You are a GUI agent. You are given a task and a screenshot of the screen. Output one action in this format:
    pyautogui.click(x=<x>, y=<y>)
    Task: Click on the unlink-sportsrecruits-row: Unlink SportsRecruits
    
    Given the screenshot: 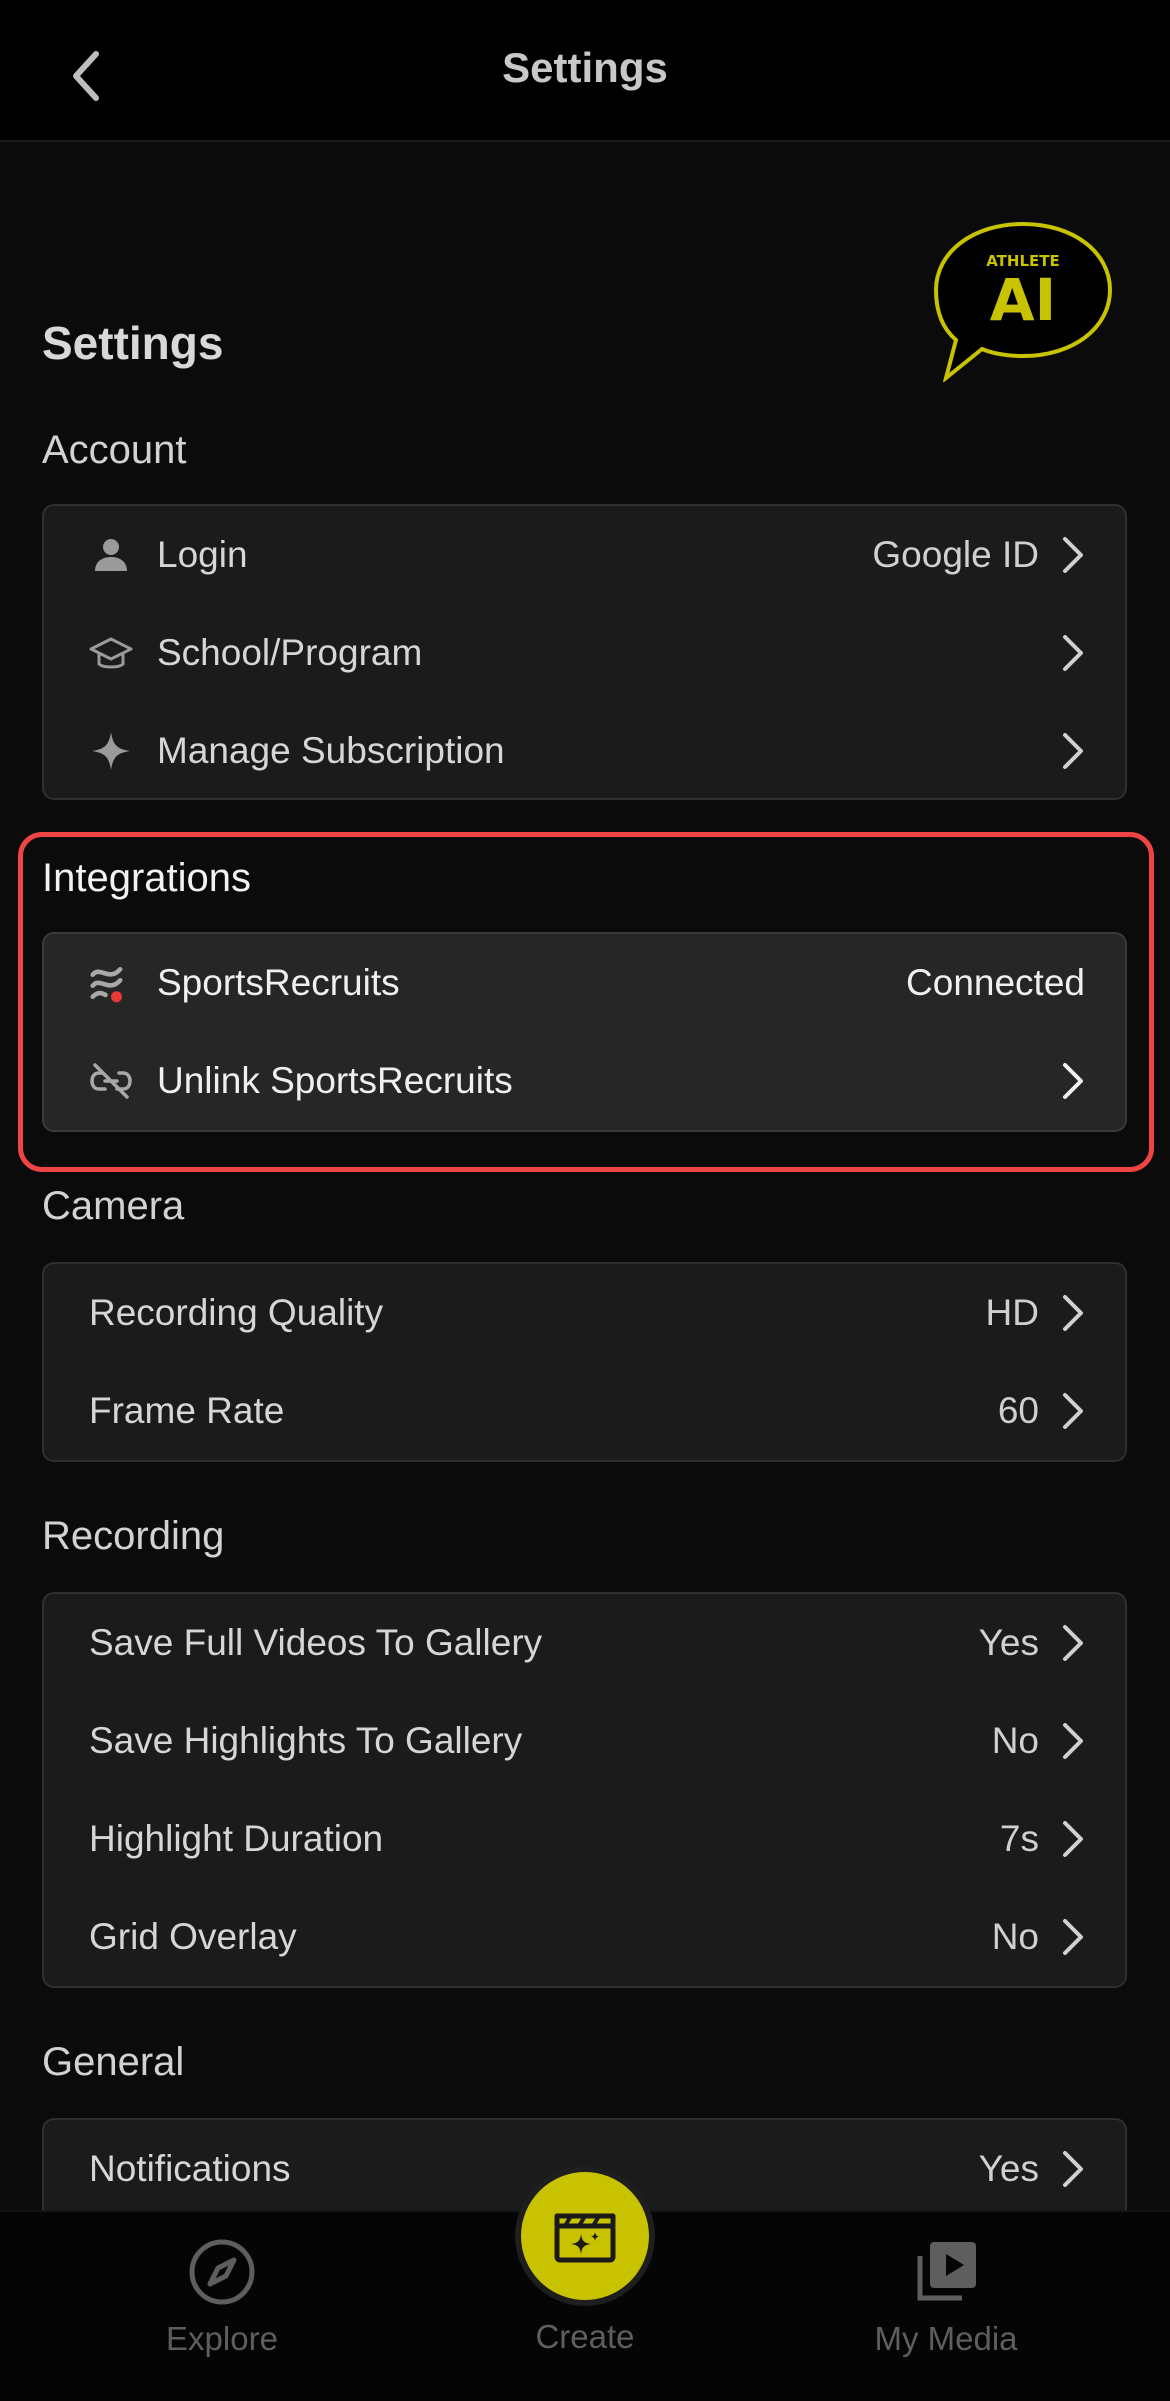 What is the action you would take?
    pyautogui.click(x=584, y=1081)
    